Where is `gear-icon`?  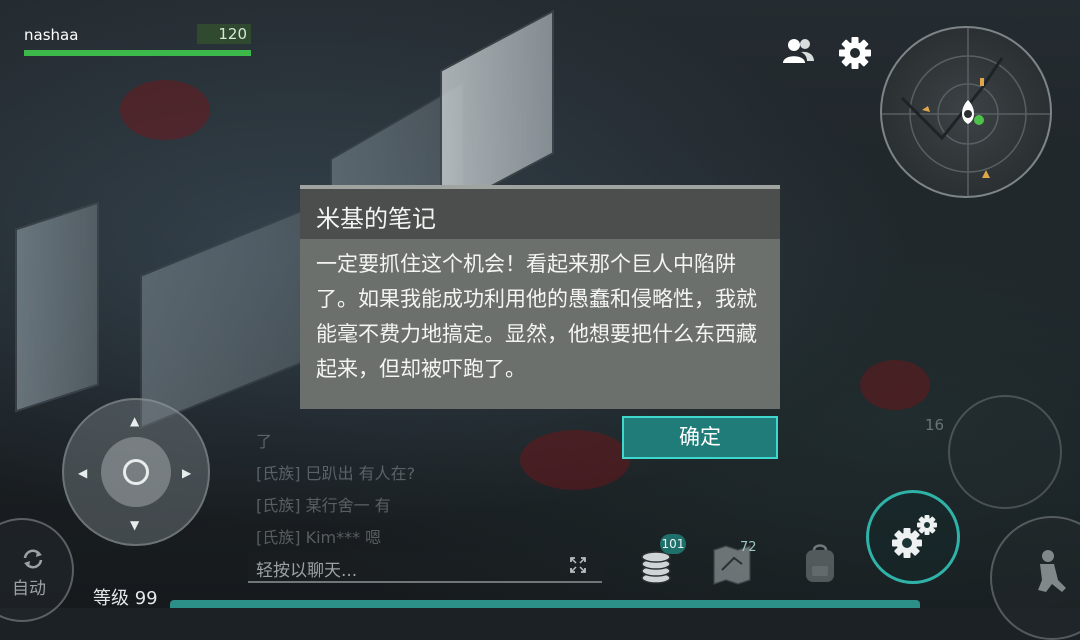
gear-icon is located at coordinates (855, 53).